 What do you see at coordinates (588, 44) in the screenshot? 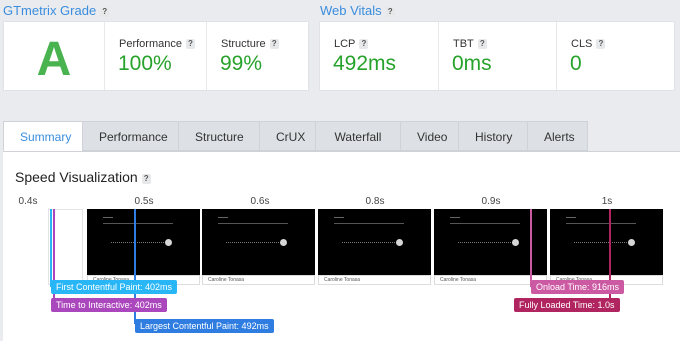
I see `cls-label: CLS?` at bounding box center [588, 44].